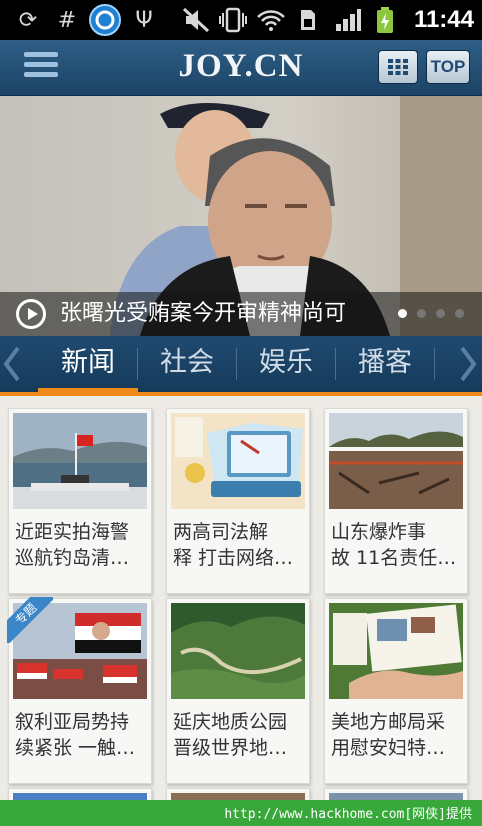 The width and height of the screenshot is (482, 826). I want to click on category-tabs: 新闻 社会 娱乐 播客, so click(241, 364).